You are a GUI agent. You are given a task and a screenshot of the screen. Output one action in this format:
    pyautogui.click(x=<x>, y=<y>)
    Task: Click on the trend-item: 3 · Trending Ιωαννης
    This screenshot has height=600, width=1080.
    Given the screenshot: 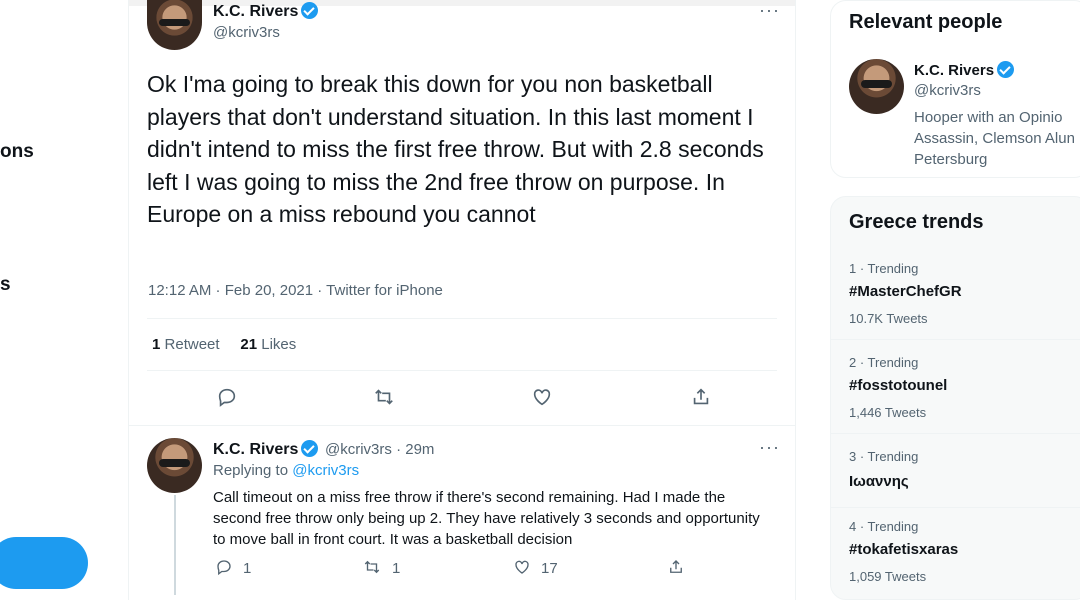 What is the action you would take?
    pyautogui.click(x=955, y=472)
    